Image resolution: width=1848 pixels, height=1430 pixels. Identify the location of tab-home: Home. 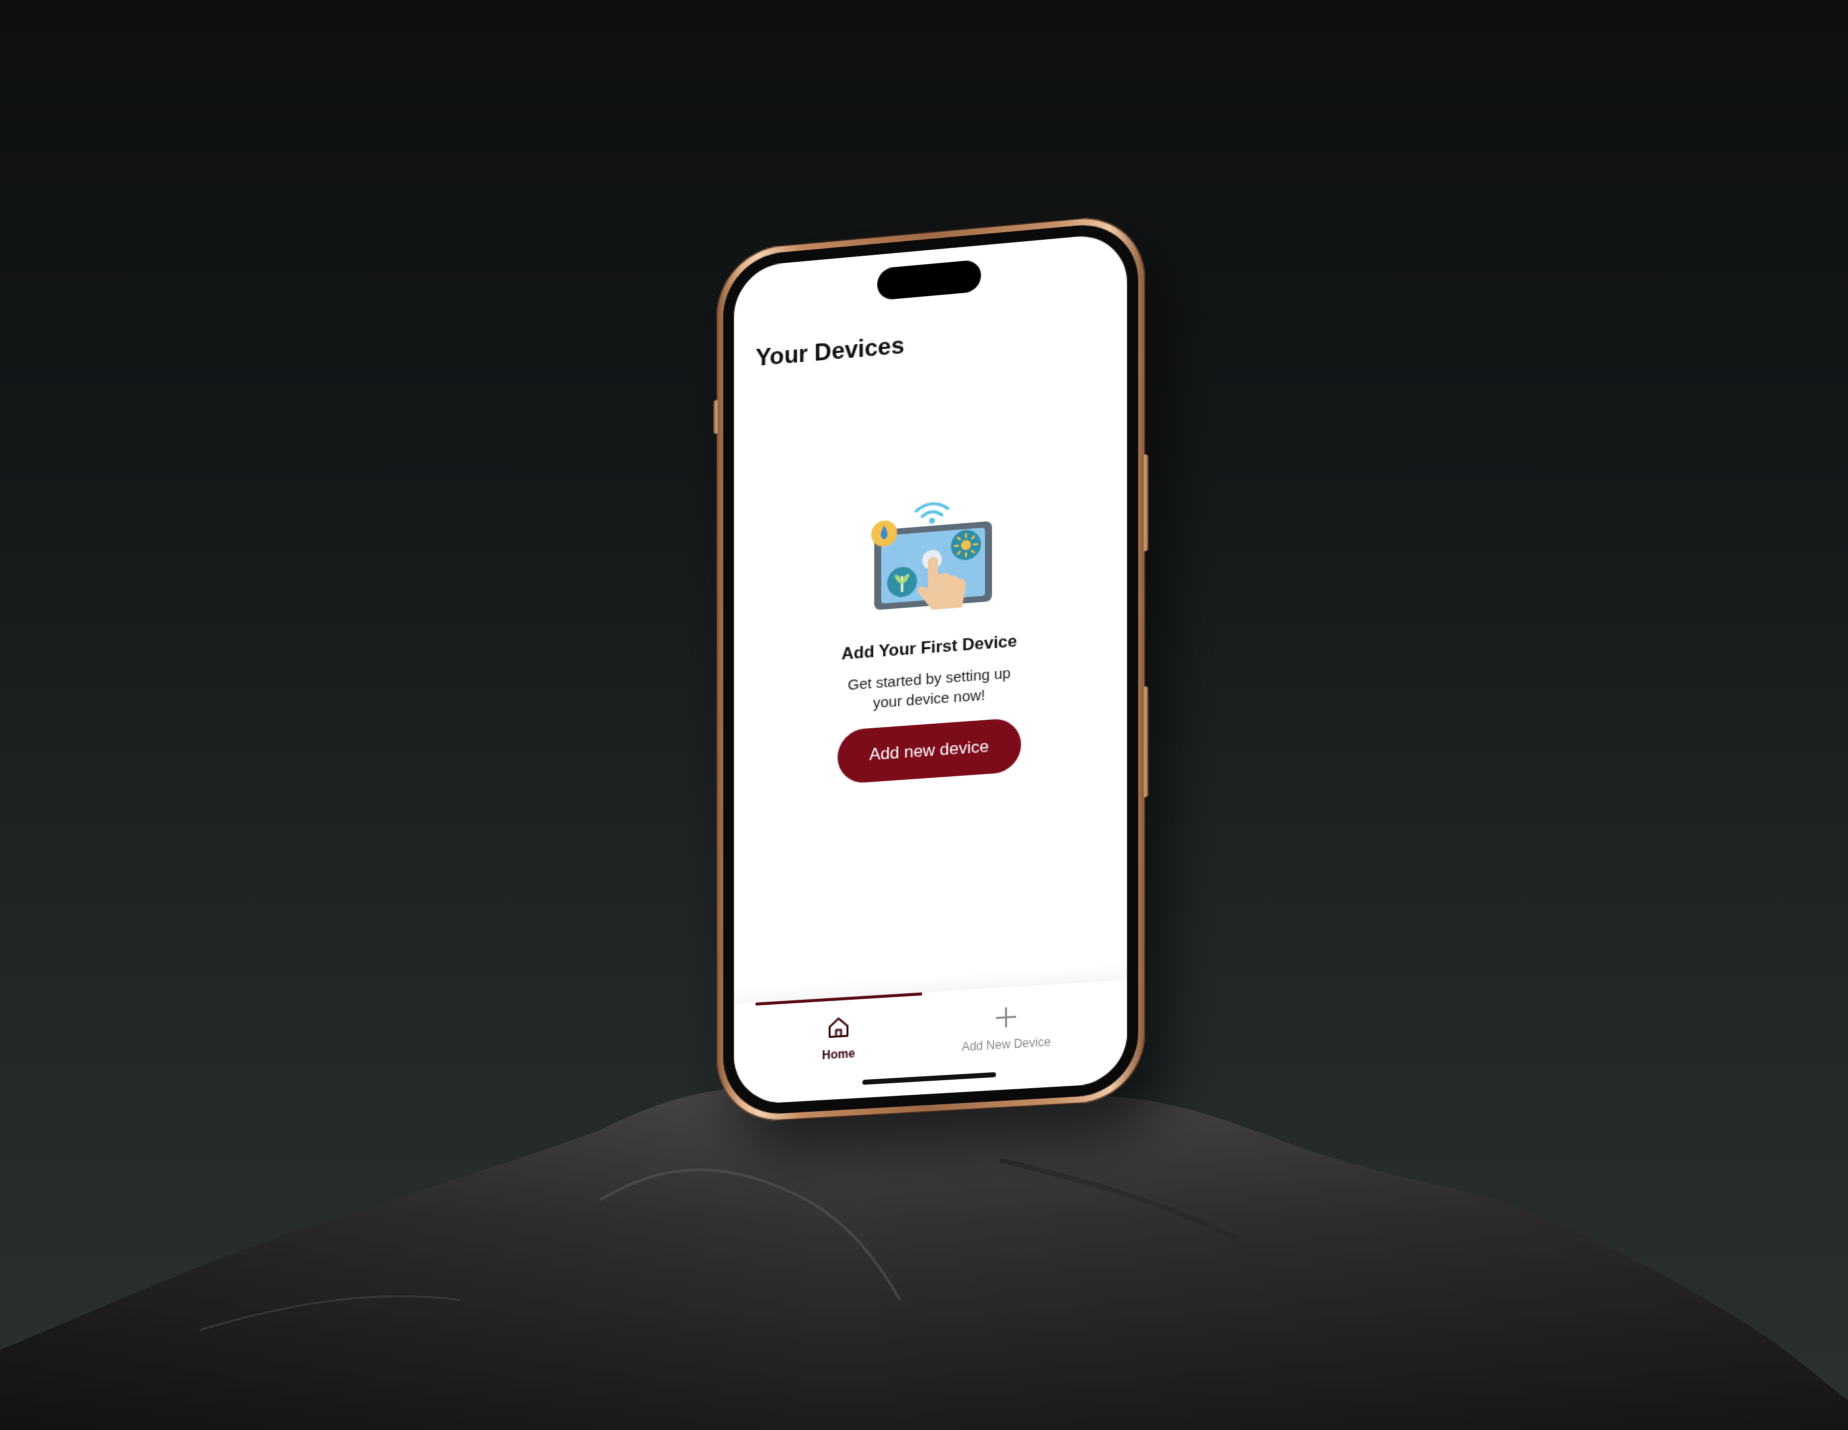
(839, 1037).